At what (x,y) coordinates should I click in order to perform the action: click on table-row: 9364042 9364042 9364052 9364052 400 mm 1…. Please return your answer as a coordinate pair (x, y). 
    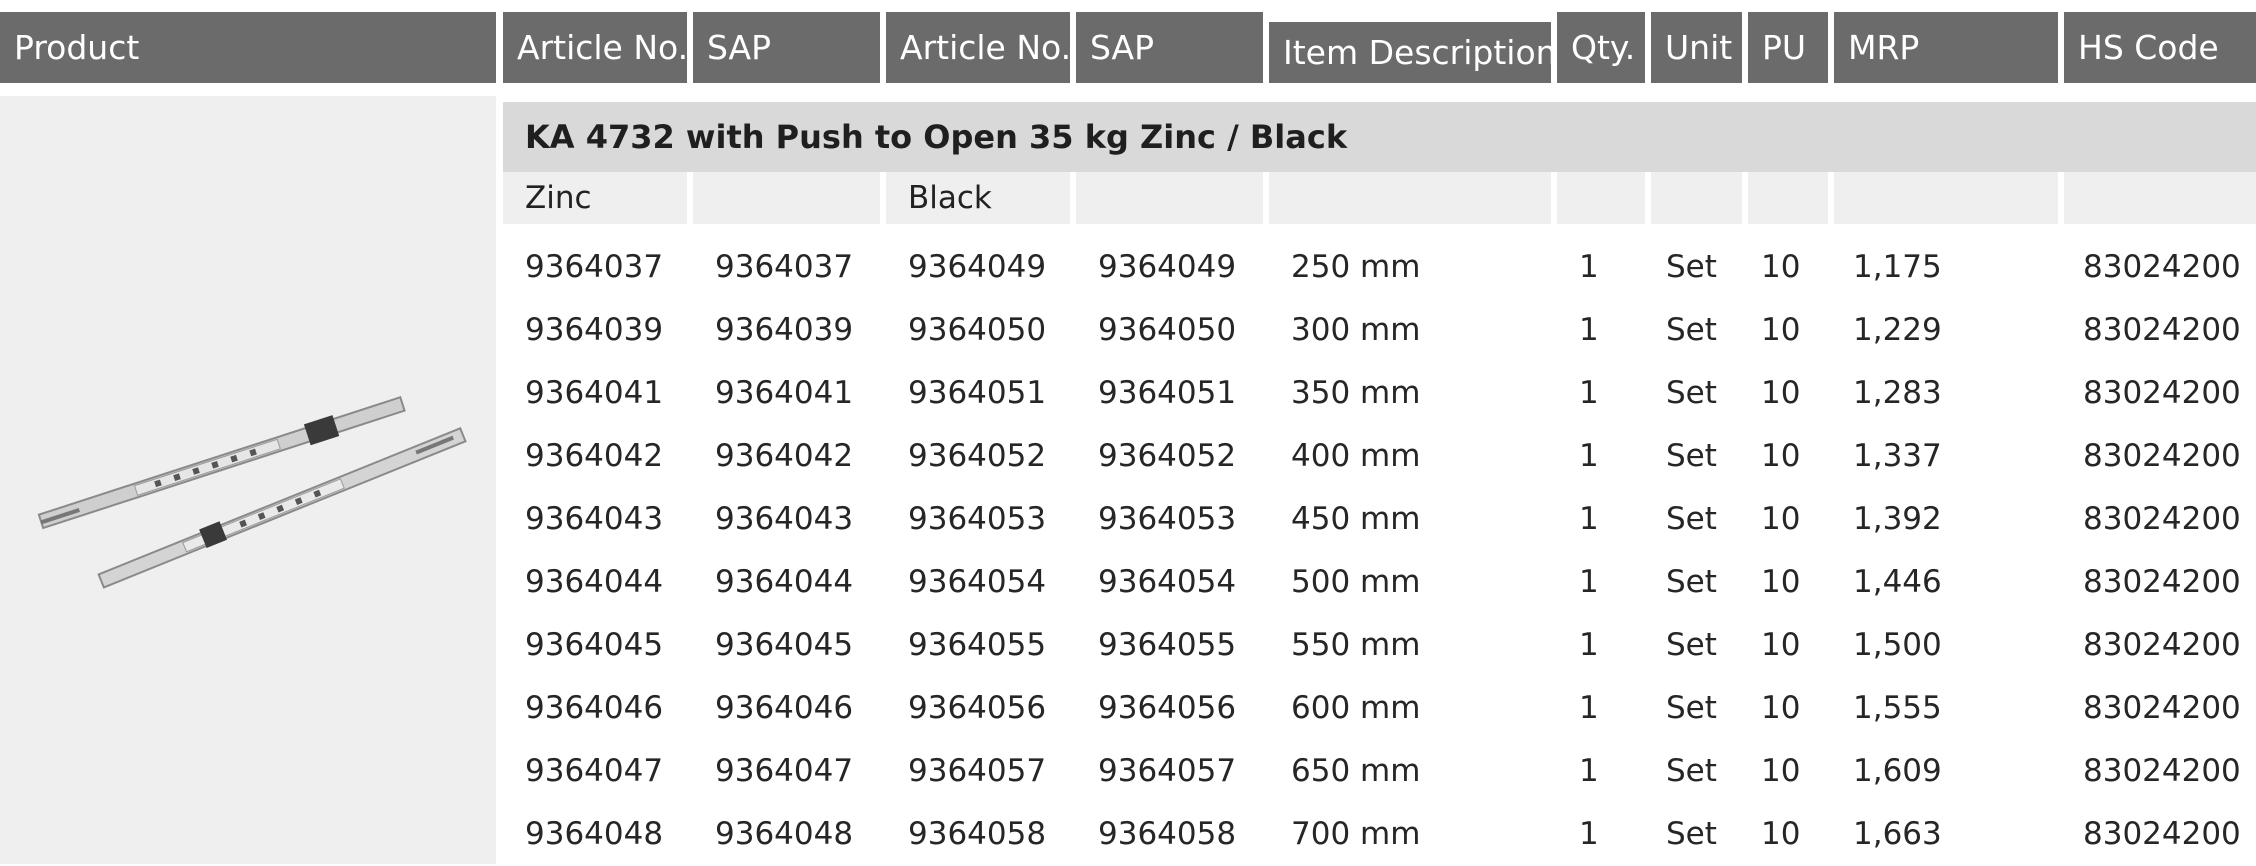
    Looking at the image, I should click on (1379, 456).